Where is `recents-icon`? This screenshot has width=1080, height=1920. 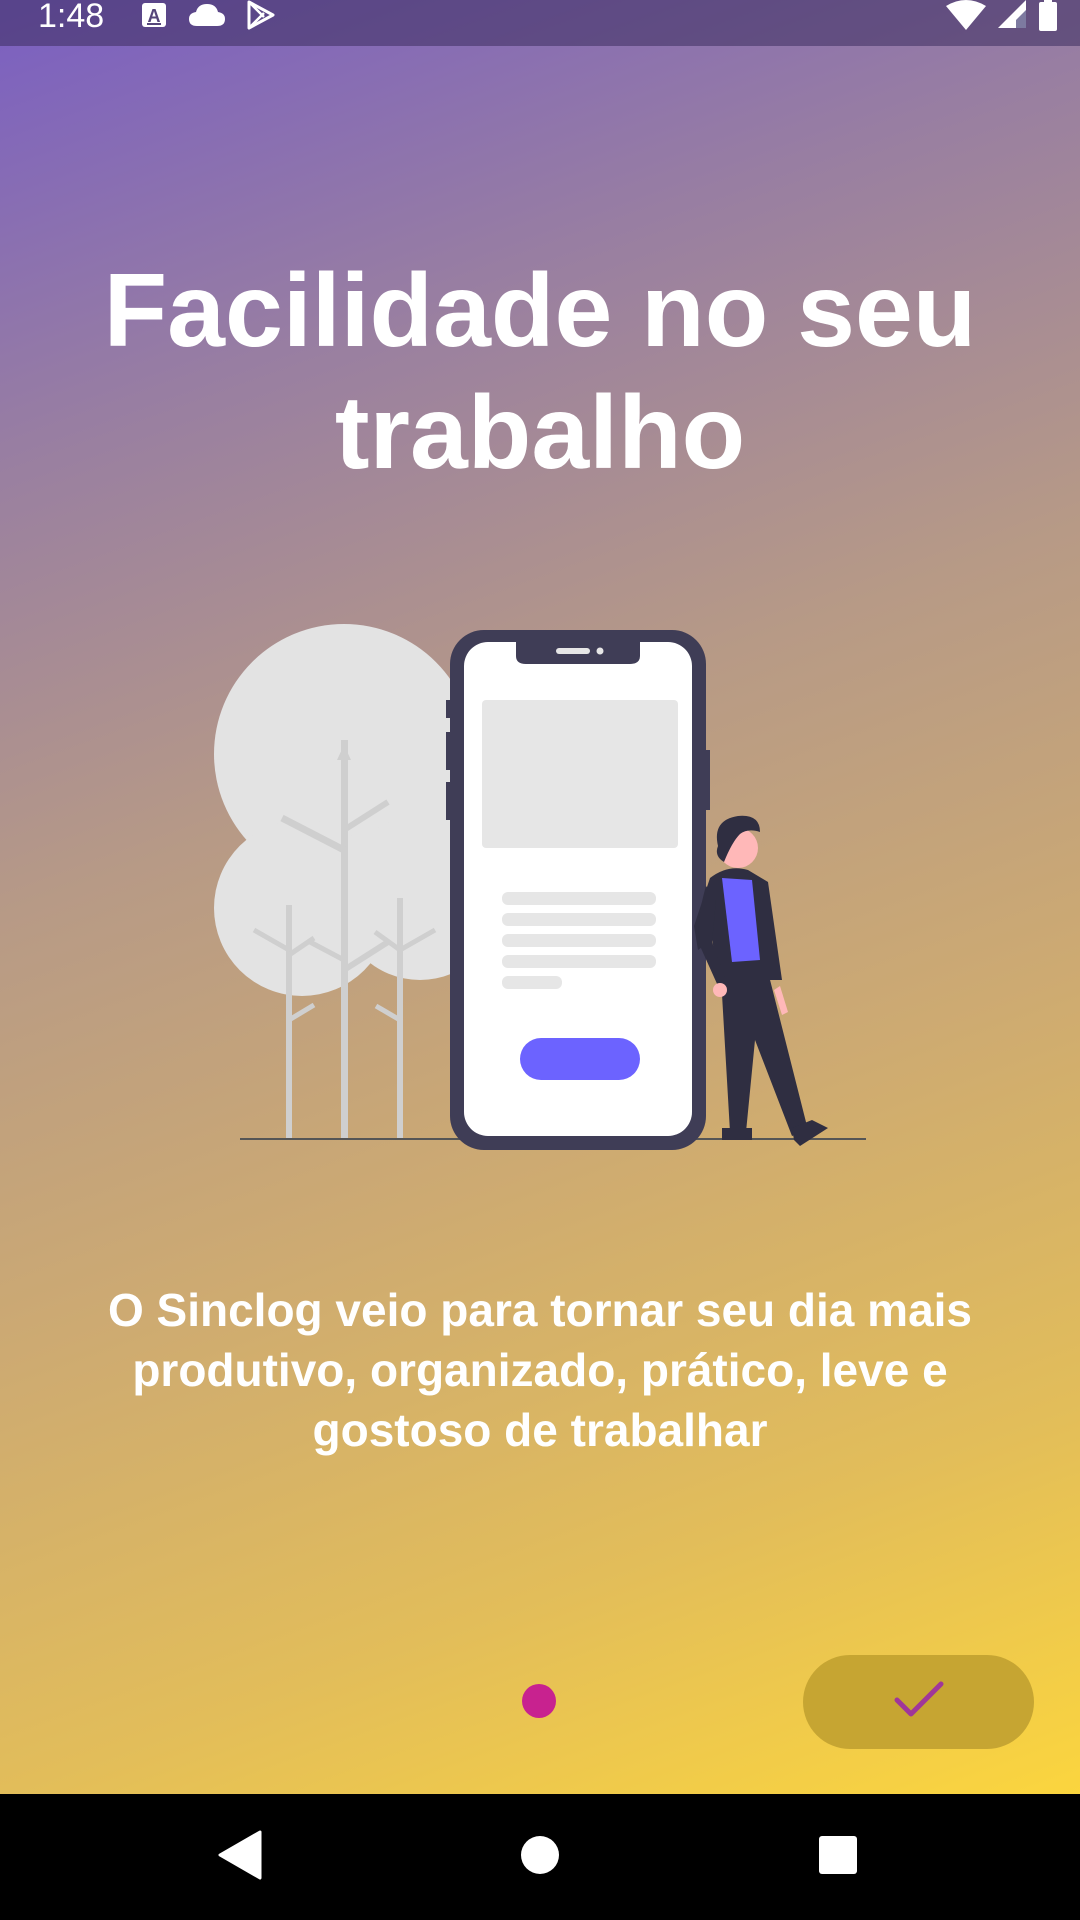
recents-icon is located at coordinates (838, 1857).